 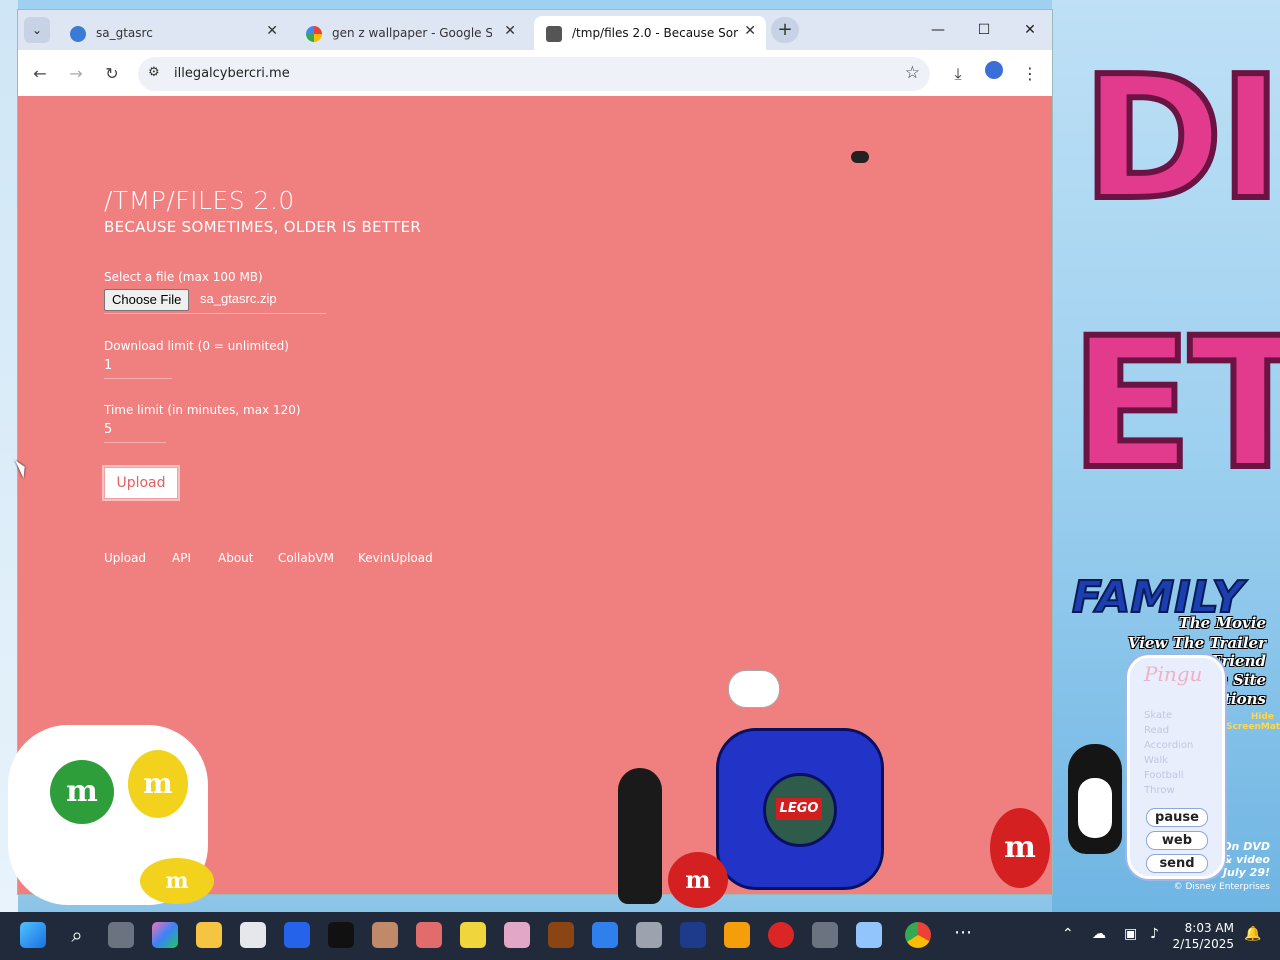 I want to click on arrow-right-icon: →, so click(x=76, y=73).